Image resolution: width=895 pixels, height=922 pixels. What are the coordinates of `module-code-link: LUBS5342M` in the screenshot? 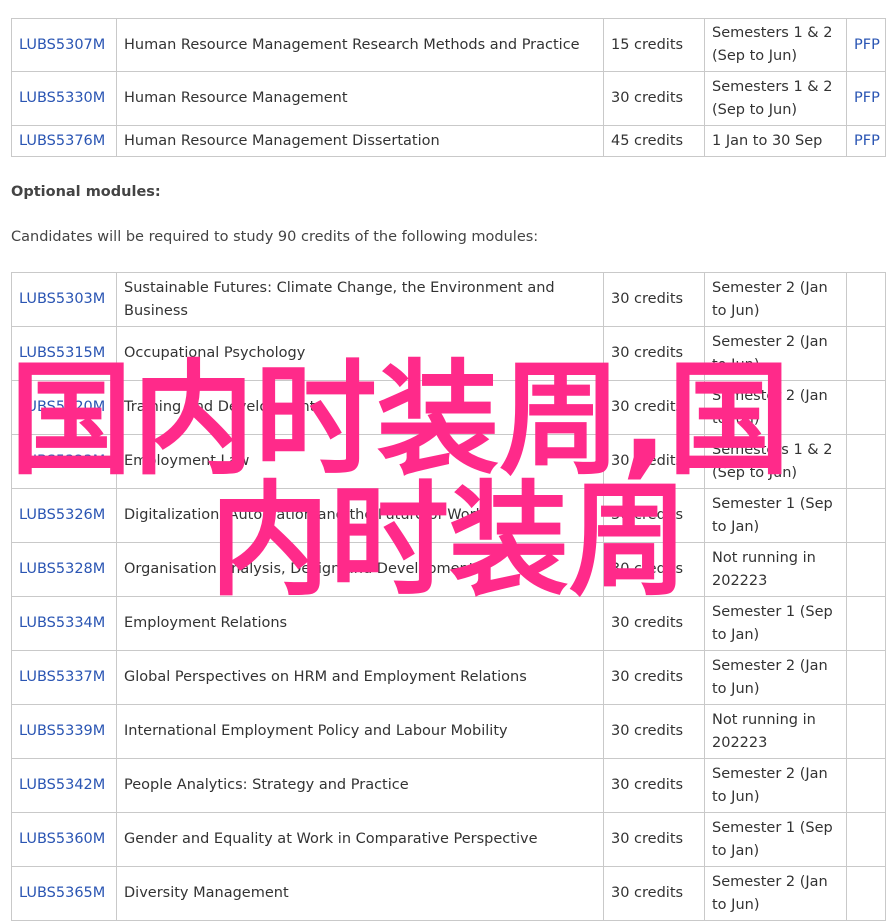 It's located at (62, 785).